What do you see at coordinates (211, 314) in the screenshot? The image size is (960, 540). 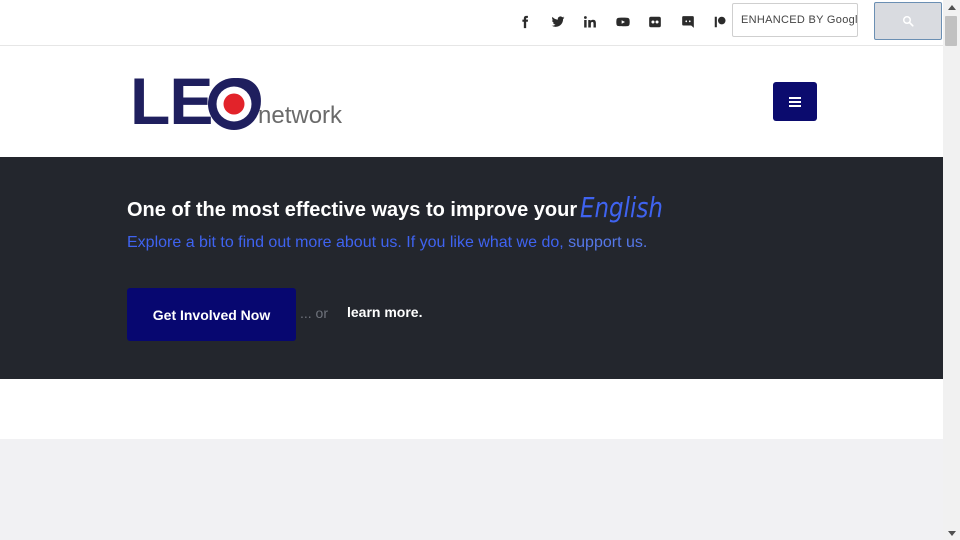 I see `get-involved-button: Get Involved Now` at bounding box center [211, 314].